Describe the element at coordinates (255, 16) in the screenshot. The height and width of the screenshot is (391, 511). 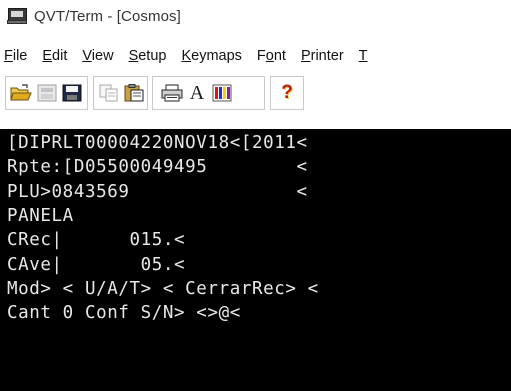
I see `title-bar: QVT/Term - [Cosmos]` at that location.